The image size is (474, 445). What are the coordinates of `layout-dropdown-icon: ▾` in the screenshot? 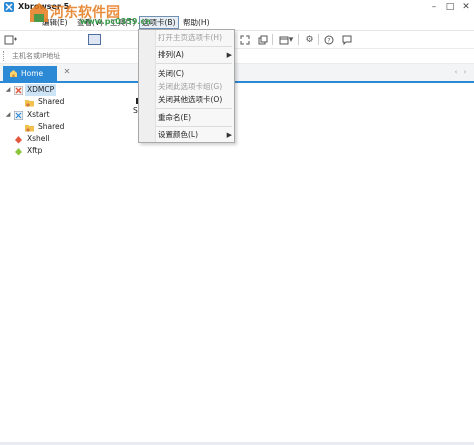 It's located at (291, 39).